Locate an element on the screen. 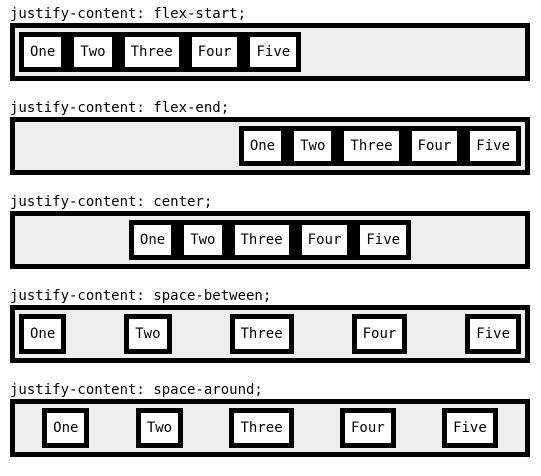 This screenshot has width=541, height=476. demo-caption: justify-content: flex-end; is located at coordinates (120, 108).